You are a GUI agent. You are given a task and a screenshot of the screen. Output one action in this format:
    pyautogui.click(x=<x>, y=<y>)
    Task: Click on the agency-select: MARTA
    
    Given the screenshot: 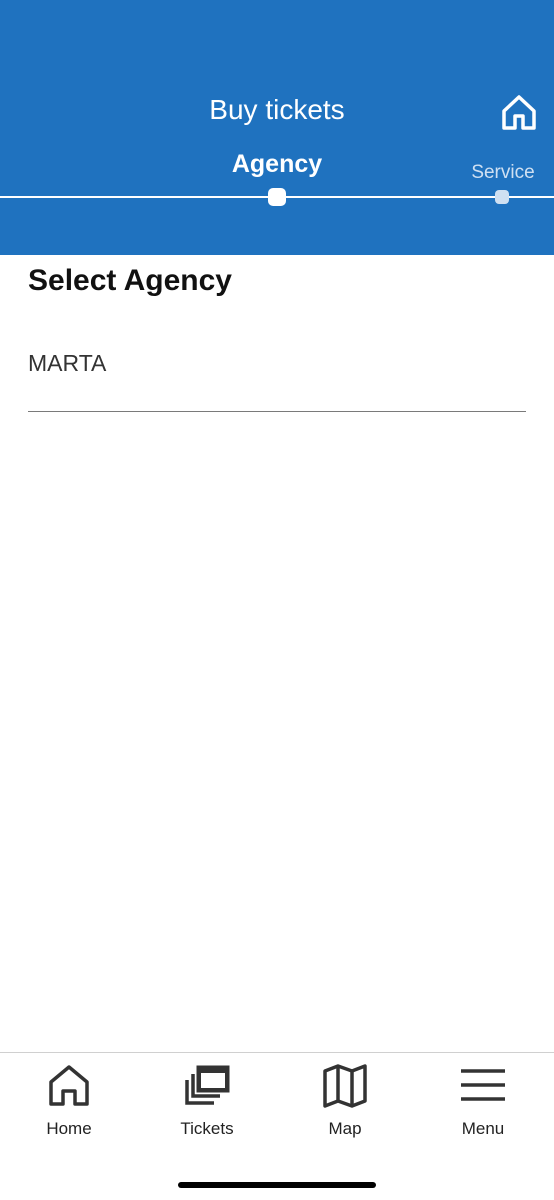 What is the action you would take?
    pyautogui.click(x=277, y=375)
    